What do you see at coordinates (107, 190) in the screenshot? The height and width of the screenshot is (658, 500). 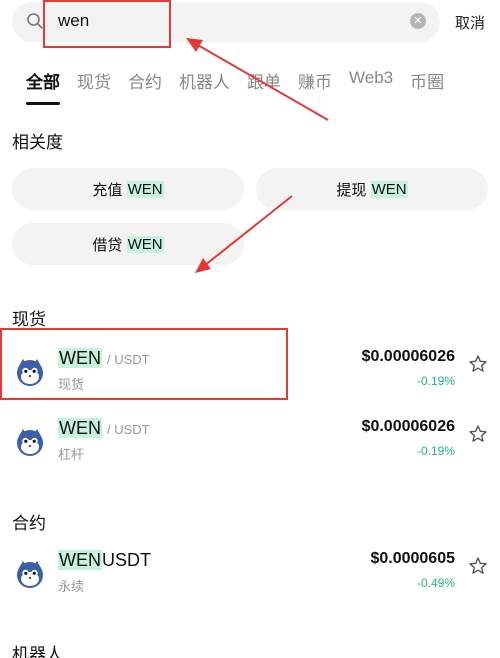 I see `chip-prefix: 充值` at bounding box center [107, 190].